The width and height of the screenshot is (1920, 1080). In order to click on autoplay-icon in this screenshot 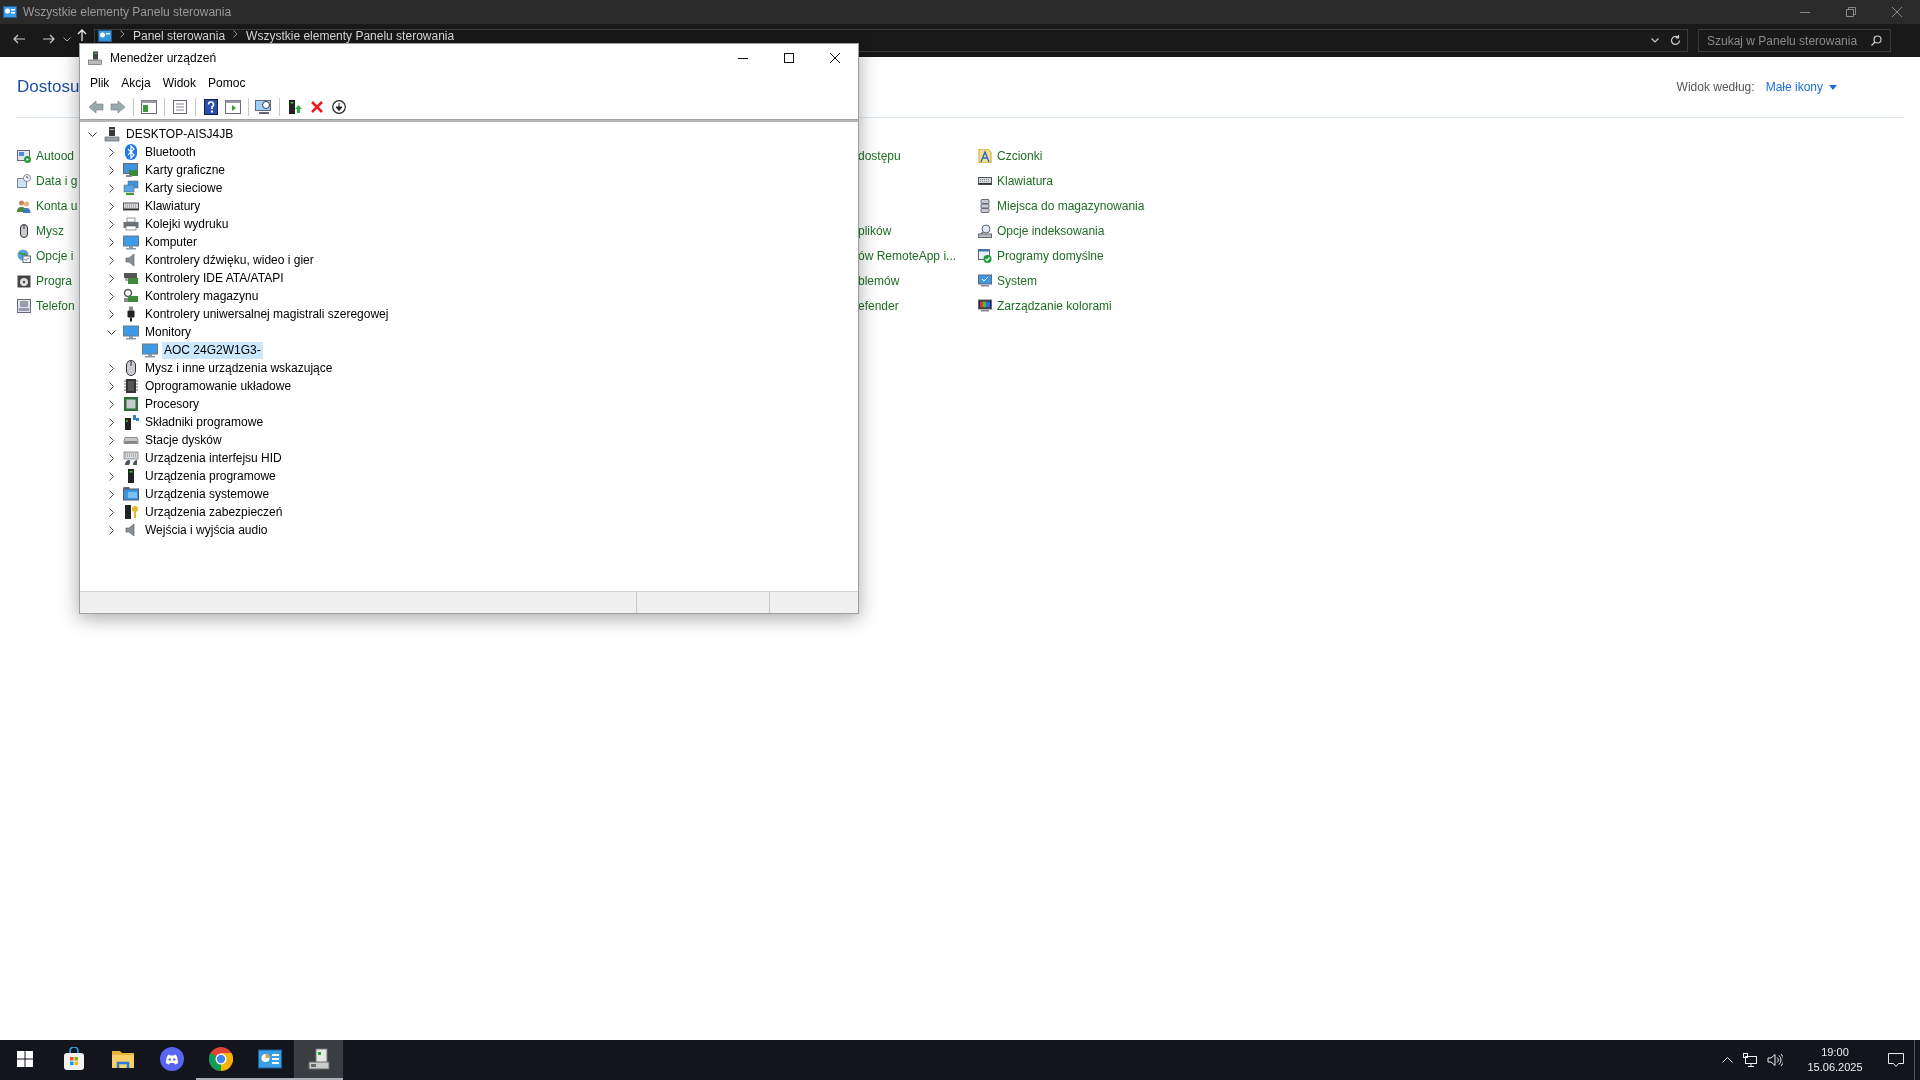, I will do `click(24, 155)`.